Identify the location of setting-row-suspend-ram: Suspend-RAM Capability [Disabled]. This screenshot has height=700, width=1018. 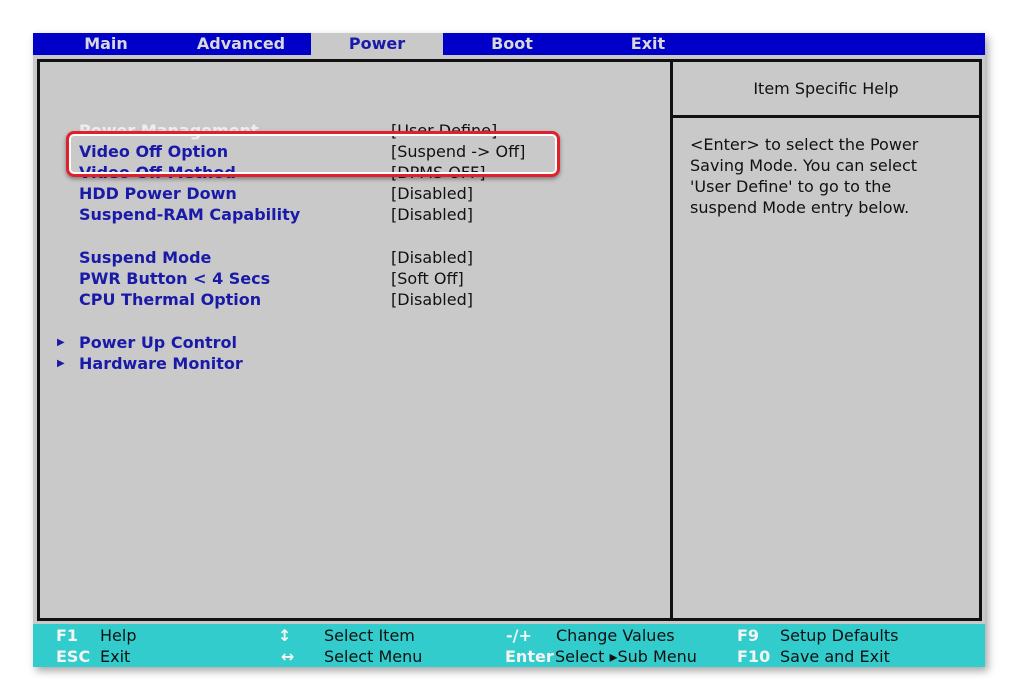
(350, 214).